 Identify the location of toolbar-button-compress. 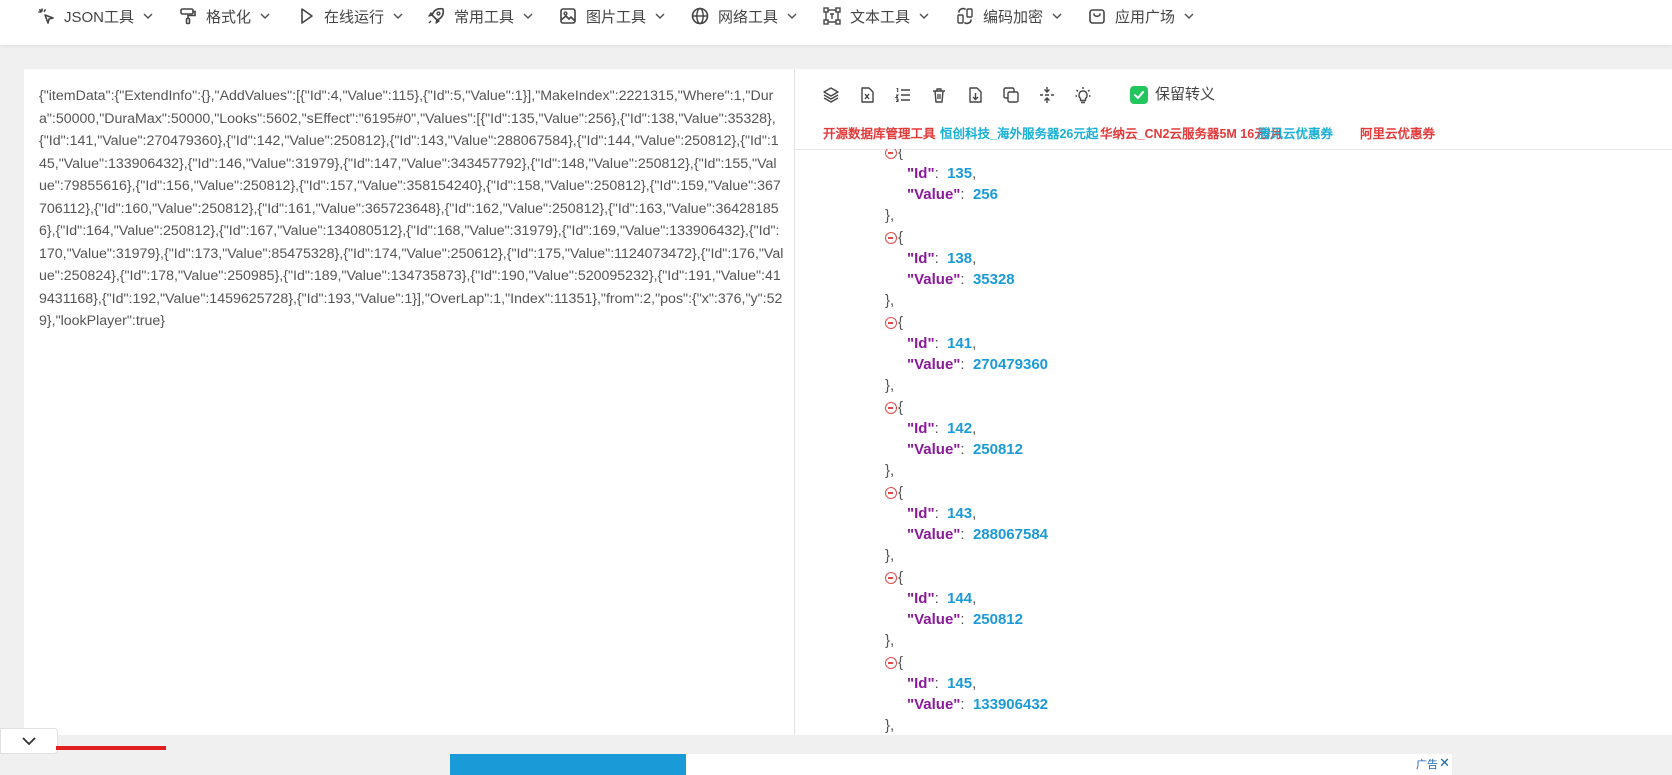
(1047, 95).